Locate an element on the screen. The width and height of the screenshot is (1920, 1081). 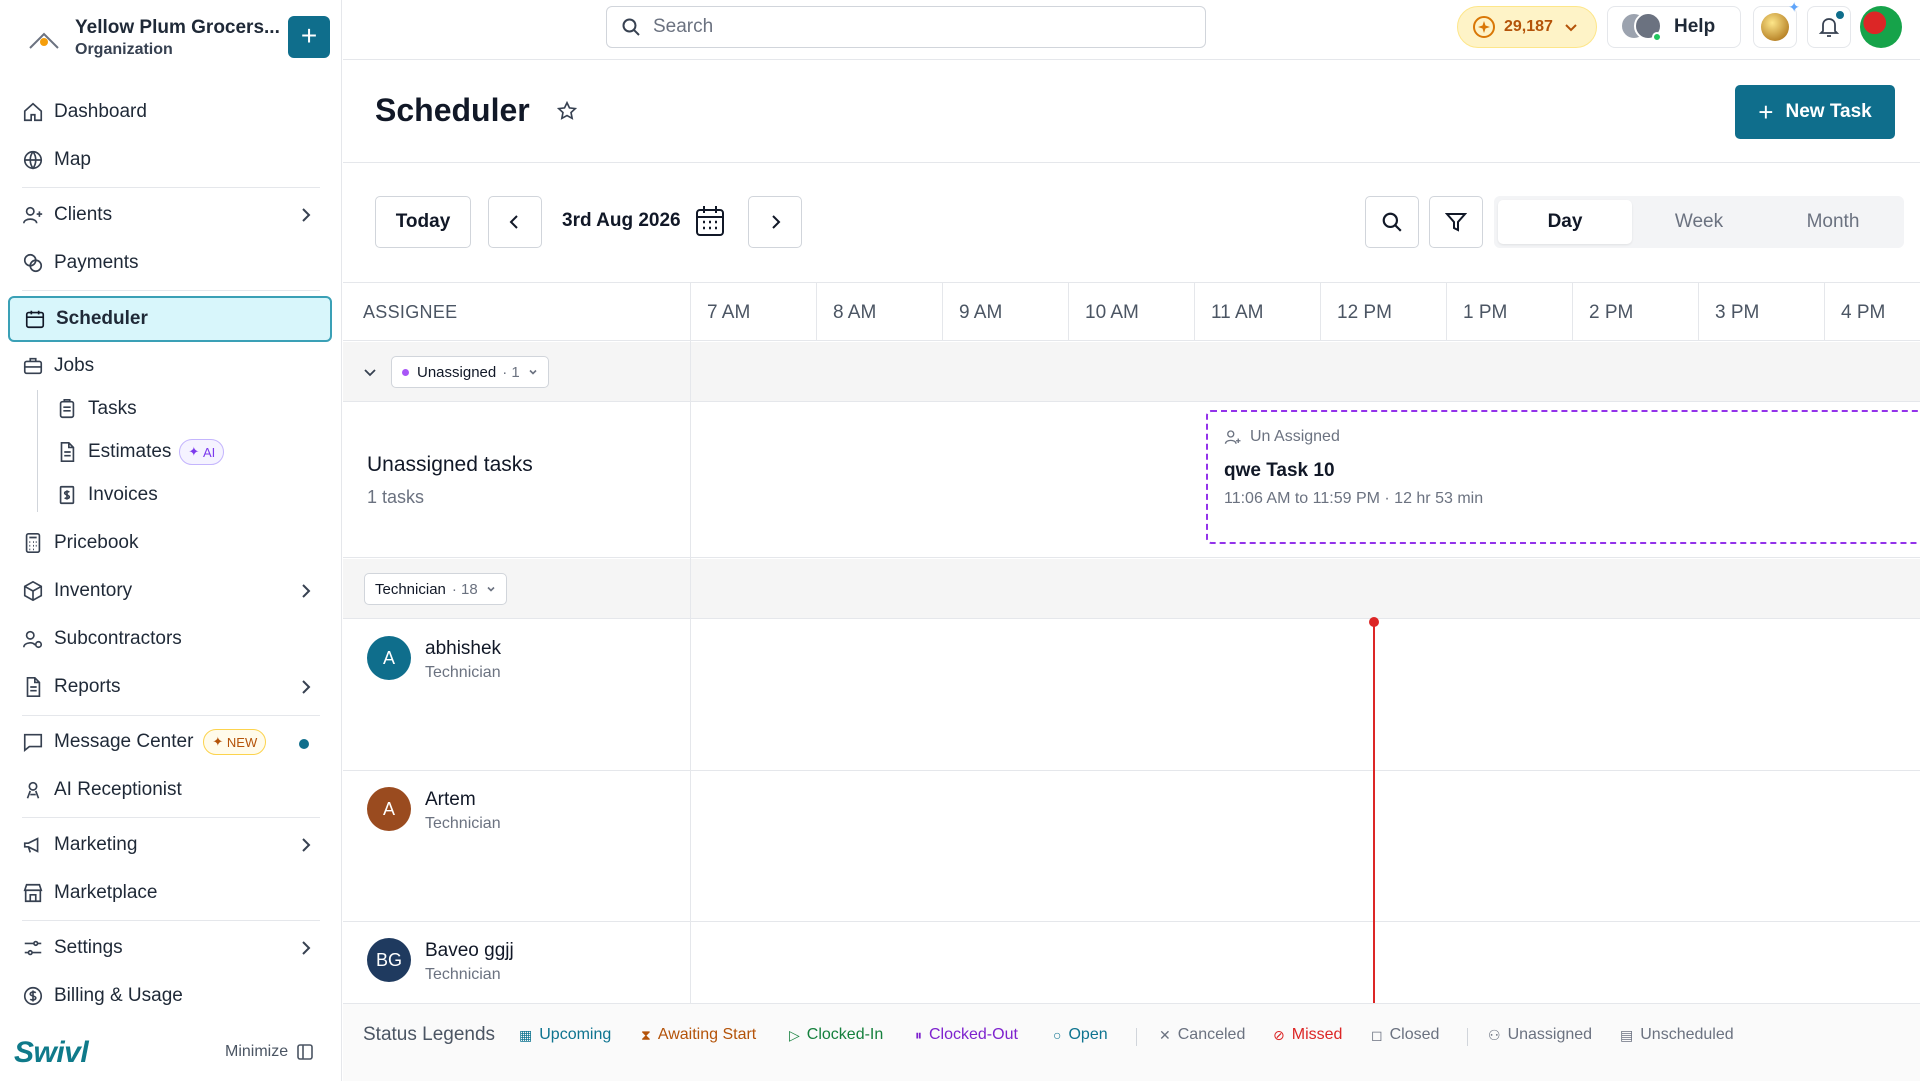
sidebar-item-jobs: Jobs is located at coordinates (170, 366).